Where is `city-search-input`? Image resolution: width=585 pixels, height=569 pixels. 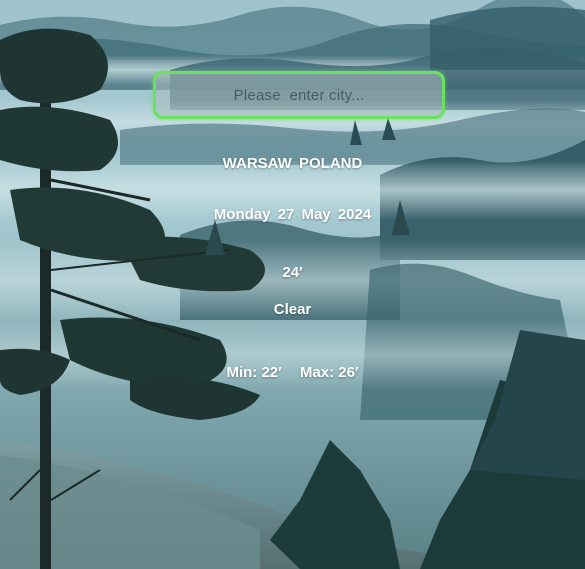 city-search-input is located at coordinates (299, 95).